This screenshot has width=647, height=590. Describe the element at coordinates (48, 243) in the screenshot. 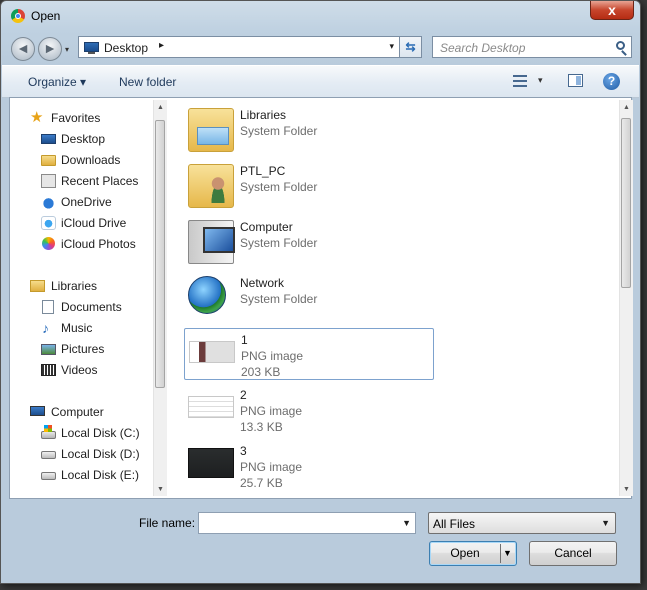

I see `icloud-photos-icon` at that location.